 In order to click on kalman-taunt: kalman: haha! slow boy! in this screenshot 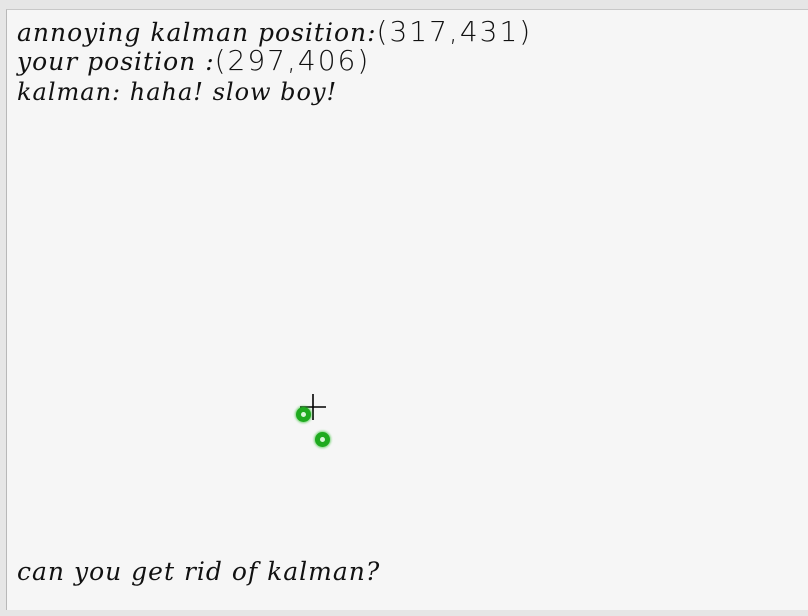, I will do `click(177, 92)`.